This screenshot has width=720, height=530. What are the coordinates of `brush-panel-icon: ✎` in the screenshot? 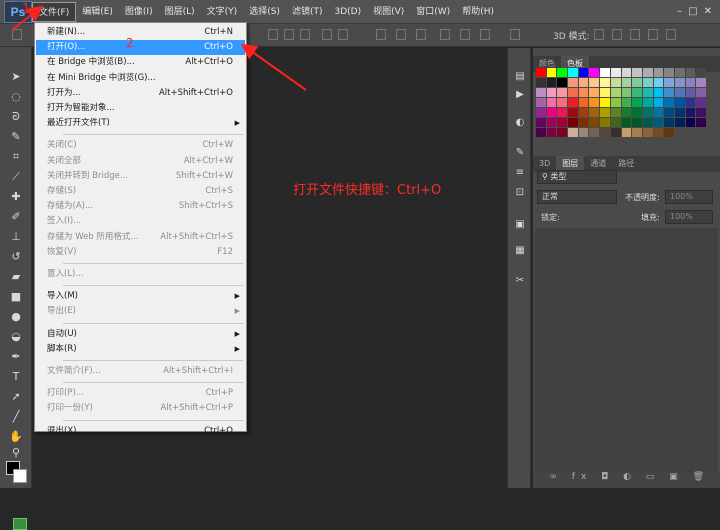 It's located at (520, 153).